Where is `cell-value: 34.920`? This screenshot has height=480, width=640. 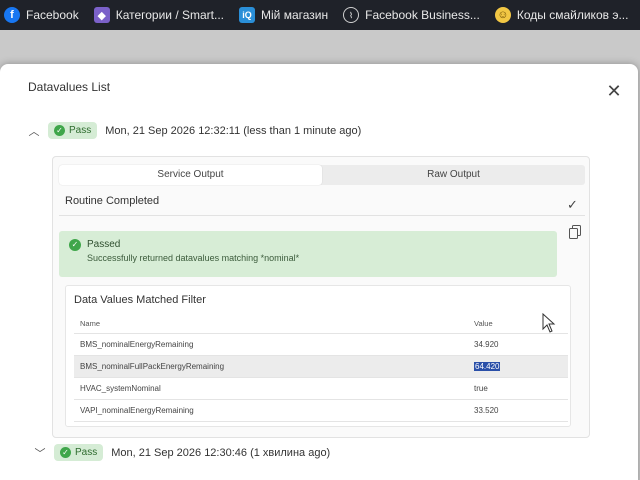
cell-value: 34.920 is located at coordinates (486, 344).